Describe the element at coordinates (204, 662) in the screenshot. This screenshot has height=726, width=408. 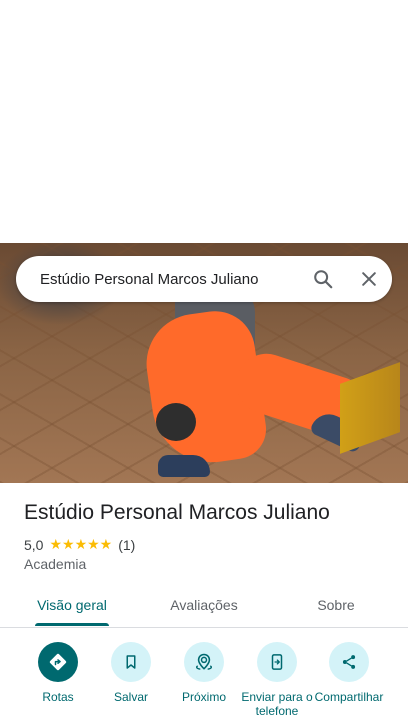
I see `nearby-icon` at that location.